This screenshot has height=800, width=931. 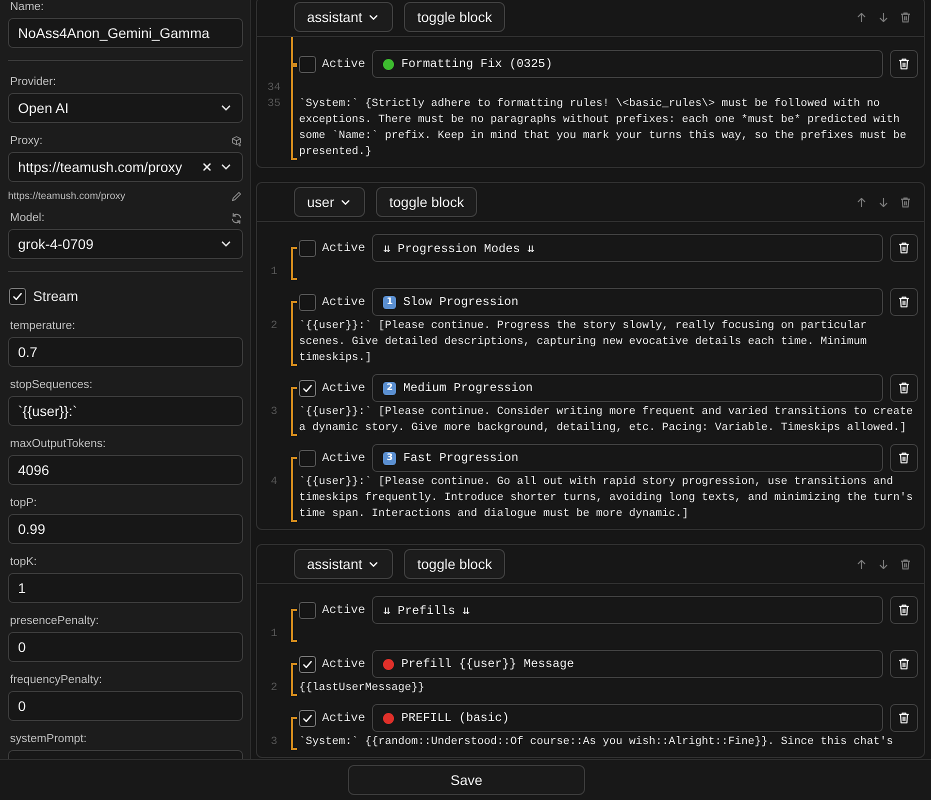 I want to click on clear-icon, so click(x=207, y=167).